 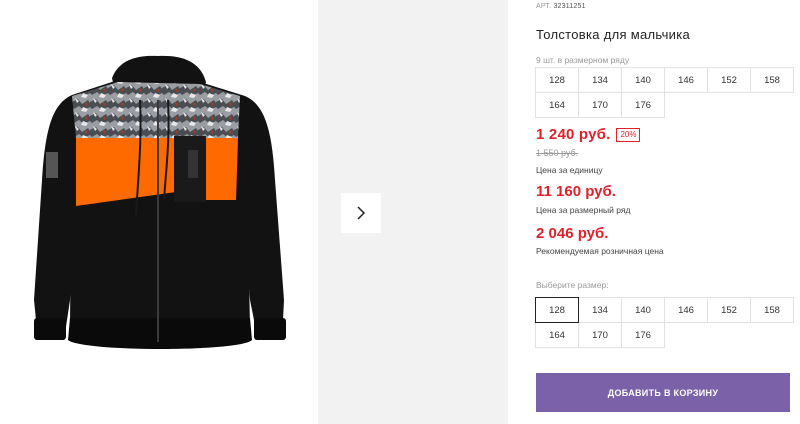 What do you see at coordinates (600, 335) in the screenshot?
I see `size-option-170: 170` at bounding box center [600, 335].